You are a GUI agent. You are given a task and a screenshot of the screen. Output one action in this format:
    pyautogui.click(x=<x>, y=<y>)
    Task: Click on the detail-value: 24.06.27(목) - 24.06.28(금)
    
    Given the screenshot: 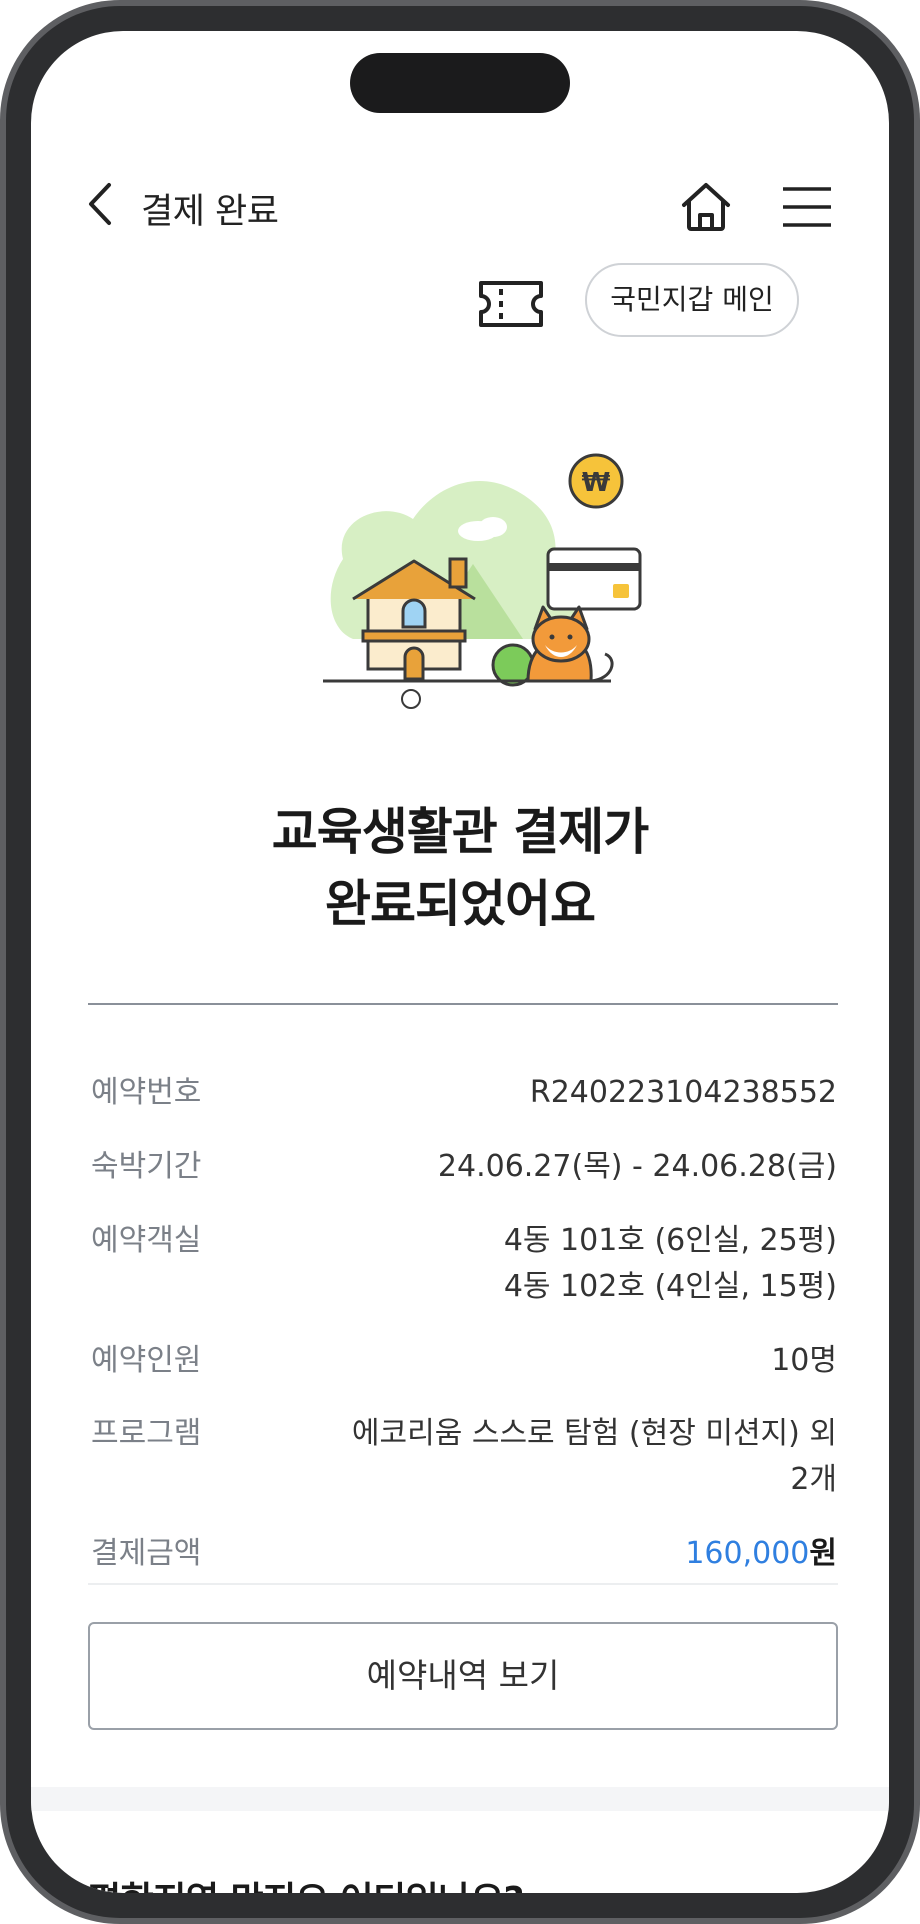 What is the action you would take?
    pyautogui.click(x=637, y=1166)
    